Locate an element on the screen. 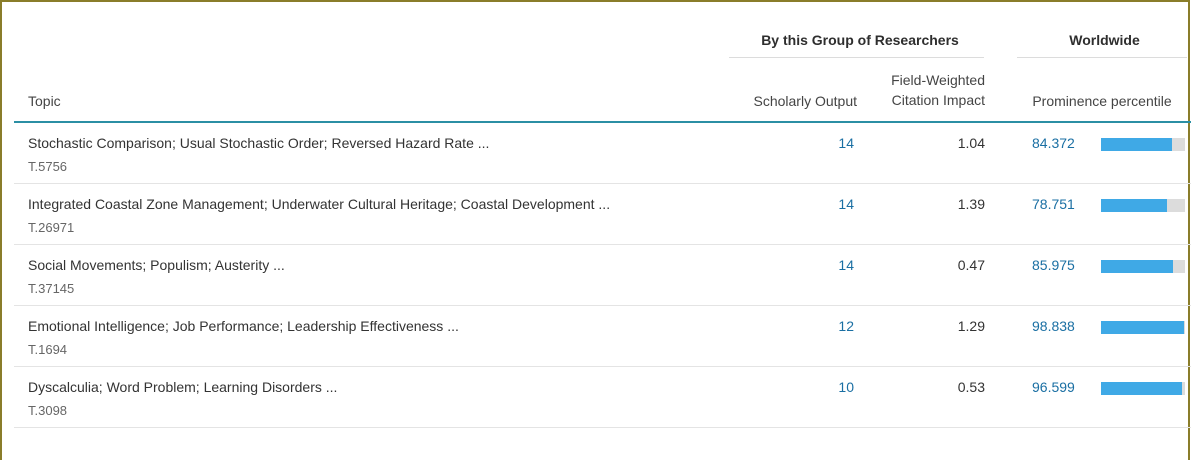 The width and height of the screenshot is (1191, 460). group-underline-worldwide is located at coordinates (1102, 57).